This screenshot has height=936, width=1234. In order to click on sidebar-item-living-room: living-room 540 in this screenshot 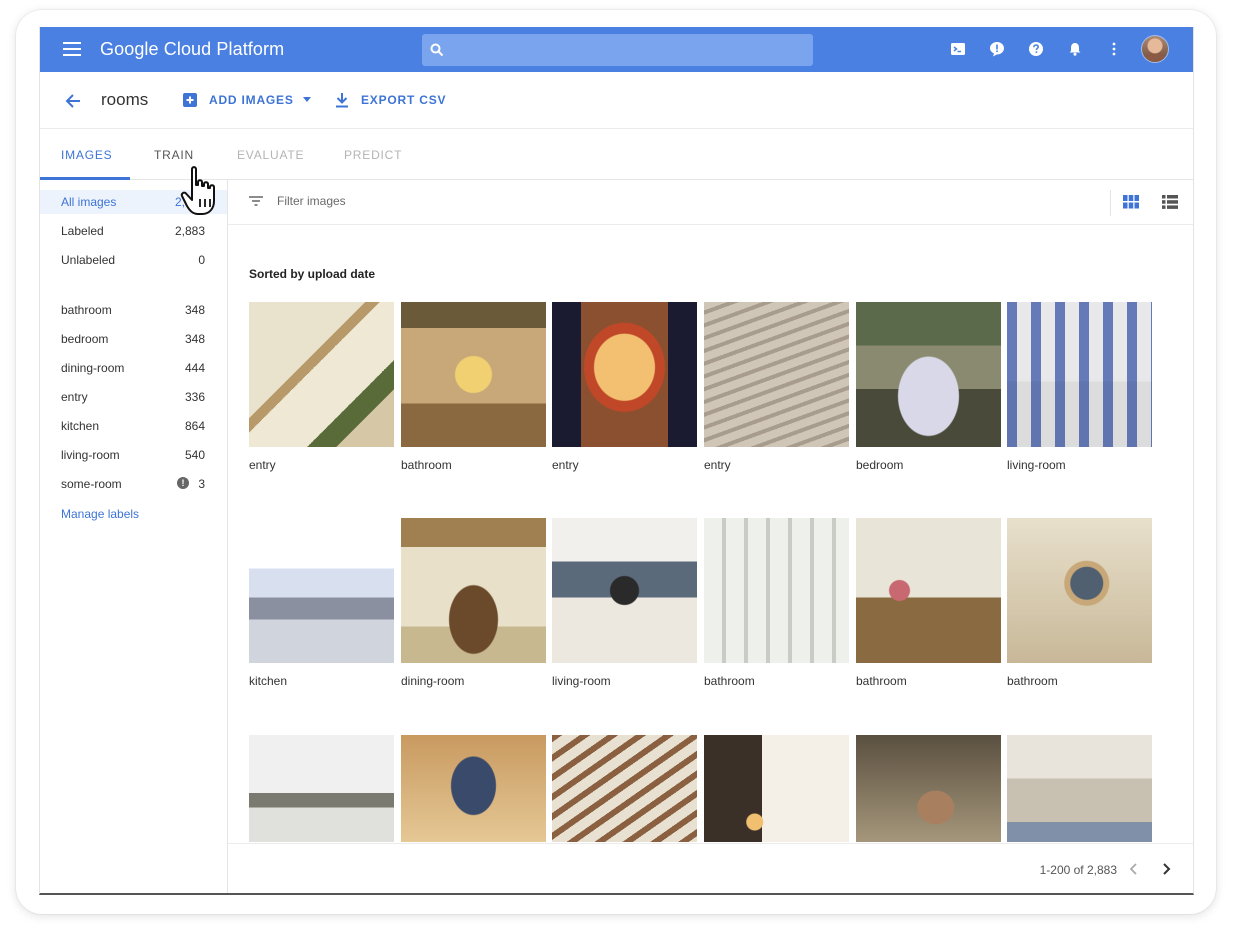, I will do `click(133, 455)`.